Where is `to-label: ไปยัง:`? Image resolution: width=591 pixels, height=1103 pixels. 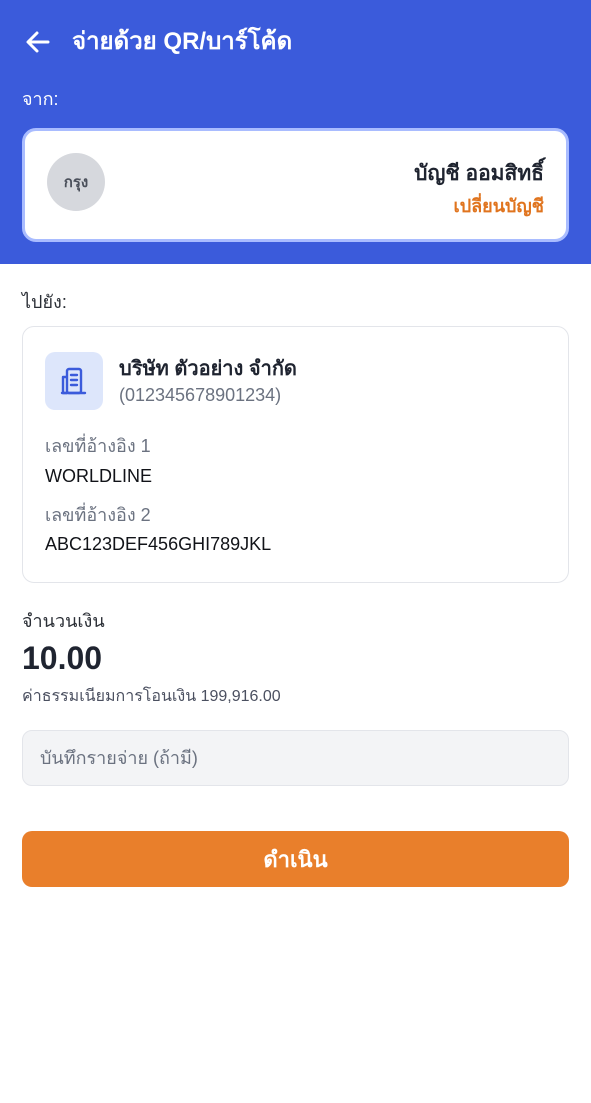 to-label: ไปยัง: is located at coordinates (44, 302).